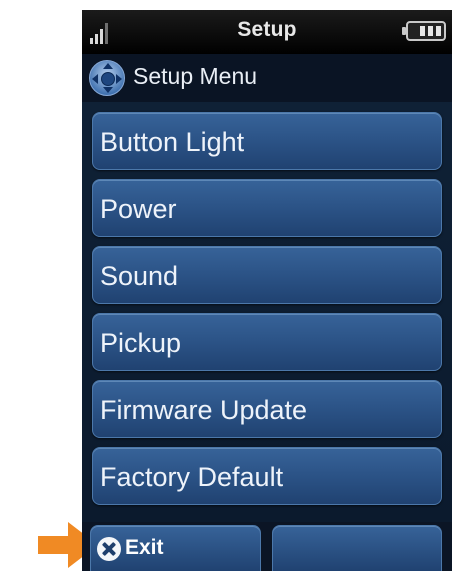 The width and height of the screenshot is (463, 571). What do you see at coordinates (107, 78) in the screenshot?
I see `navigation-pad-icon` at bounding box center [107, 78].